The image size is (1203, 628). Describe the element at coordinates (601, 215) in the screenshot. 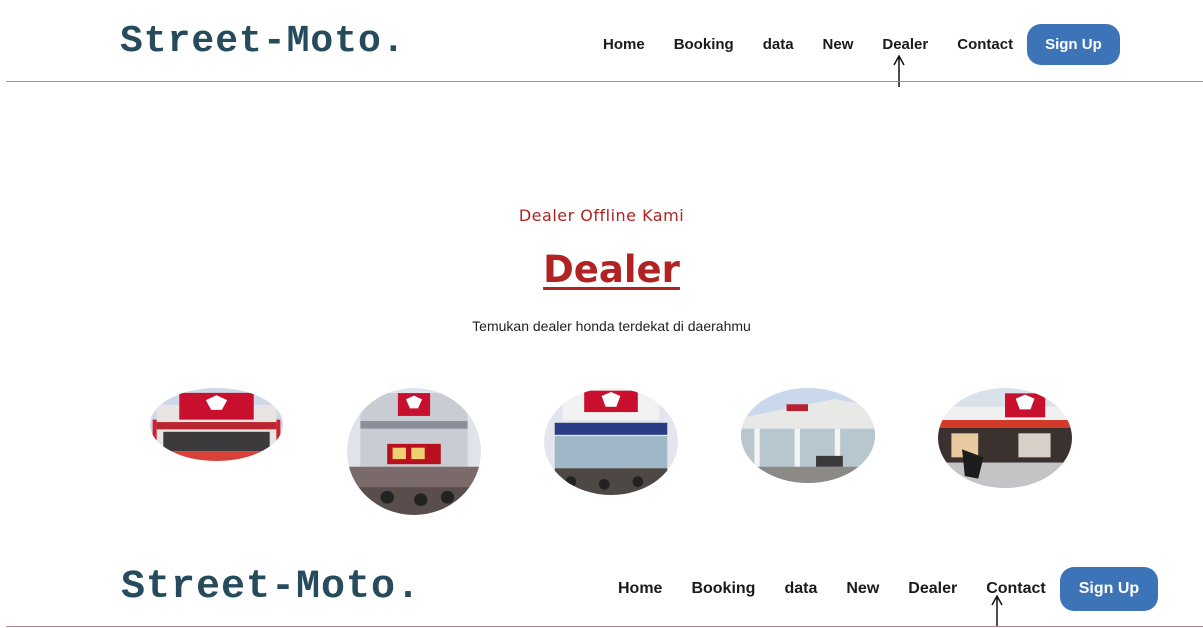

I see `section-subtitle: Dealer Offline Kami` at that location.